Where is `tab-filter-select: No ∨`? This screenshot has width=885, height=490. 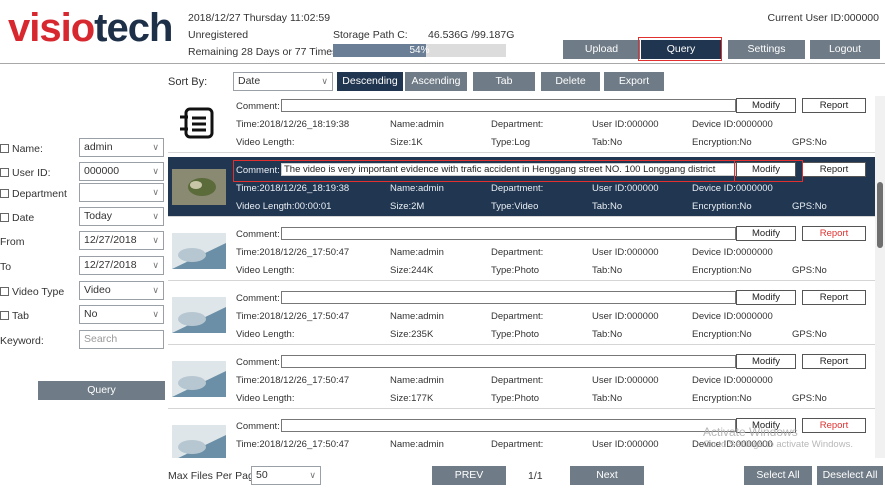 tab-filter-select: No ∨ is located at coordinates (121, 314).